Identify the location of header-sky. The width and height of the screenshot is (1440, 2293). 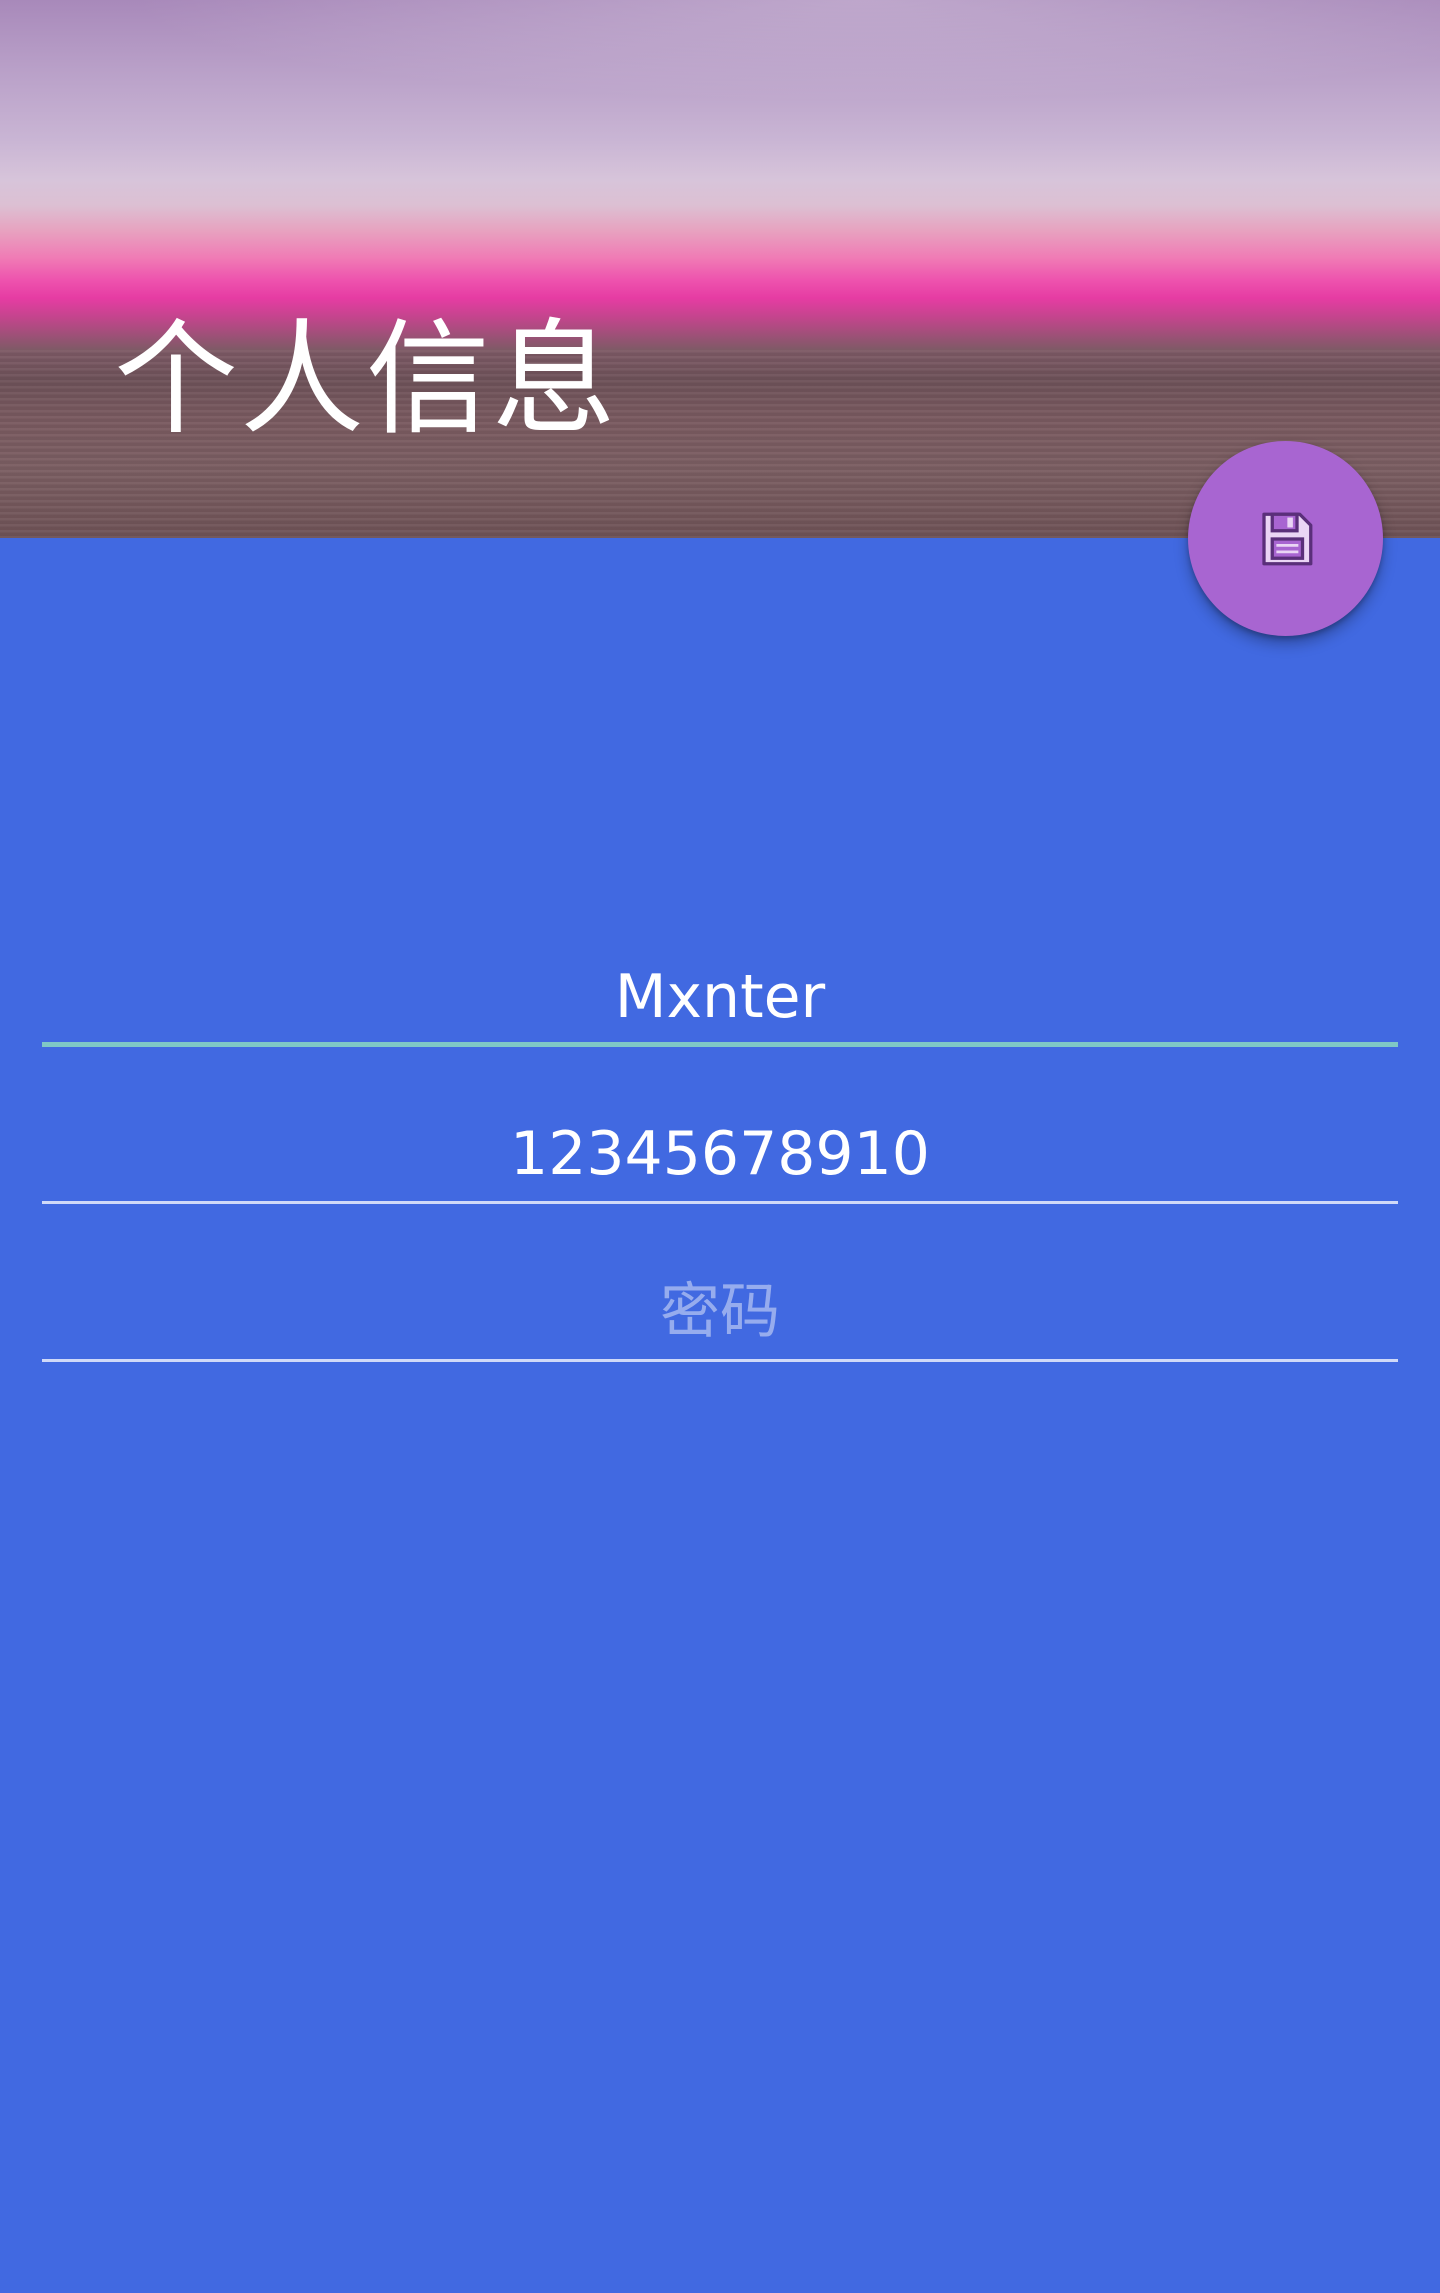
(720, 60).